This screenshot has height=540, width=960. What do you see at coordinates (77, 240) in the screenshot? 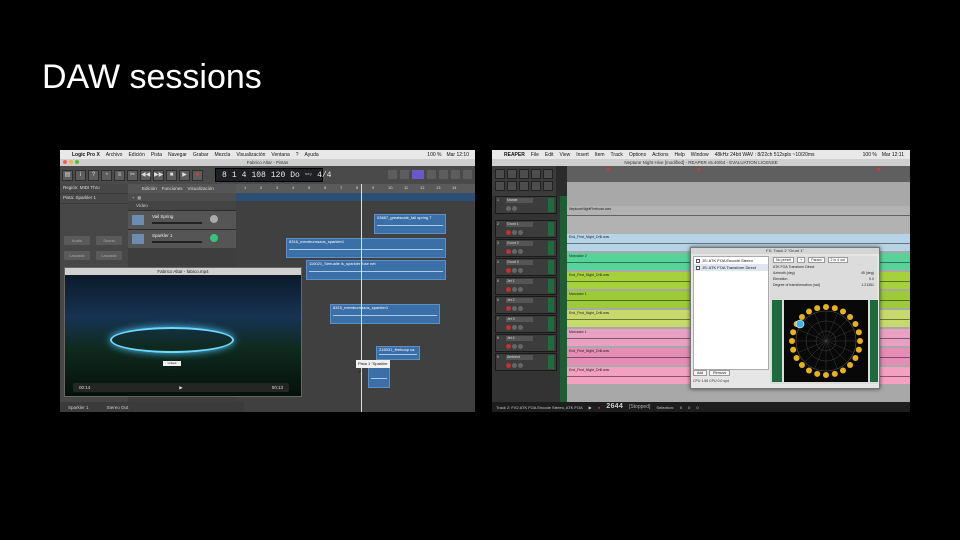
I see `inspector-button: Audio` at bounding box center [77, 240].